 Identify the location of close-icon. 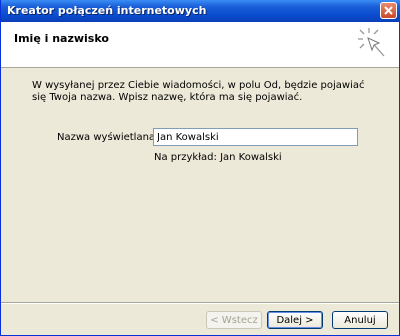
(388, 10).